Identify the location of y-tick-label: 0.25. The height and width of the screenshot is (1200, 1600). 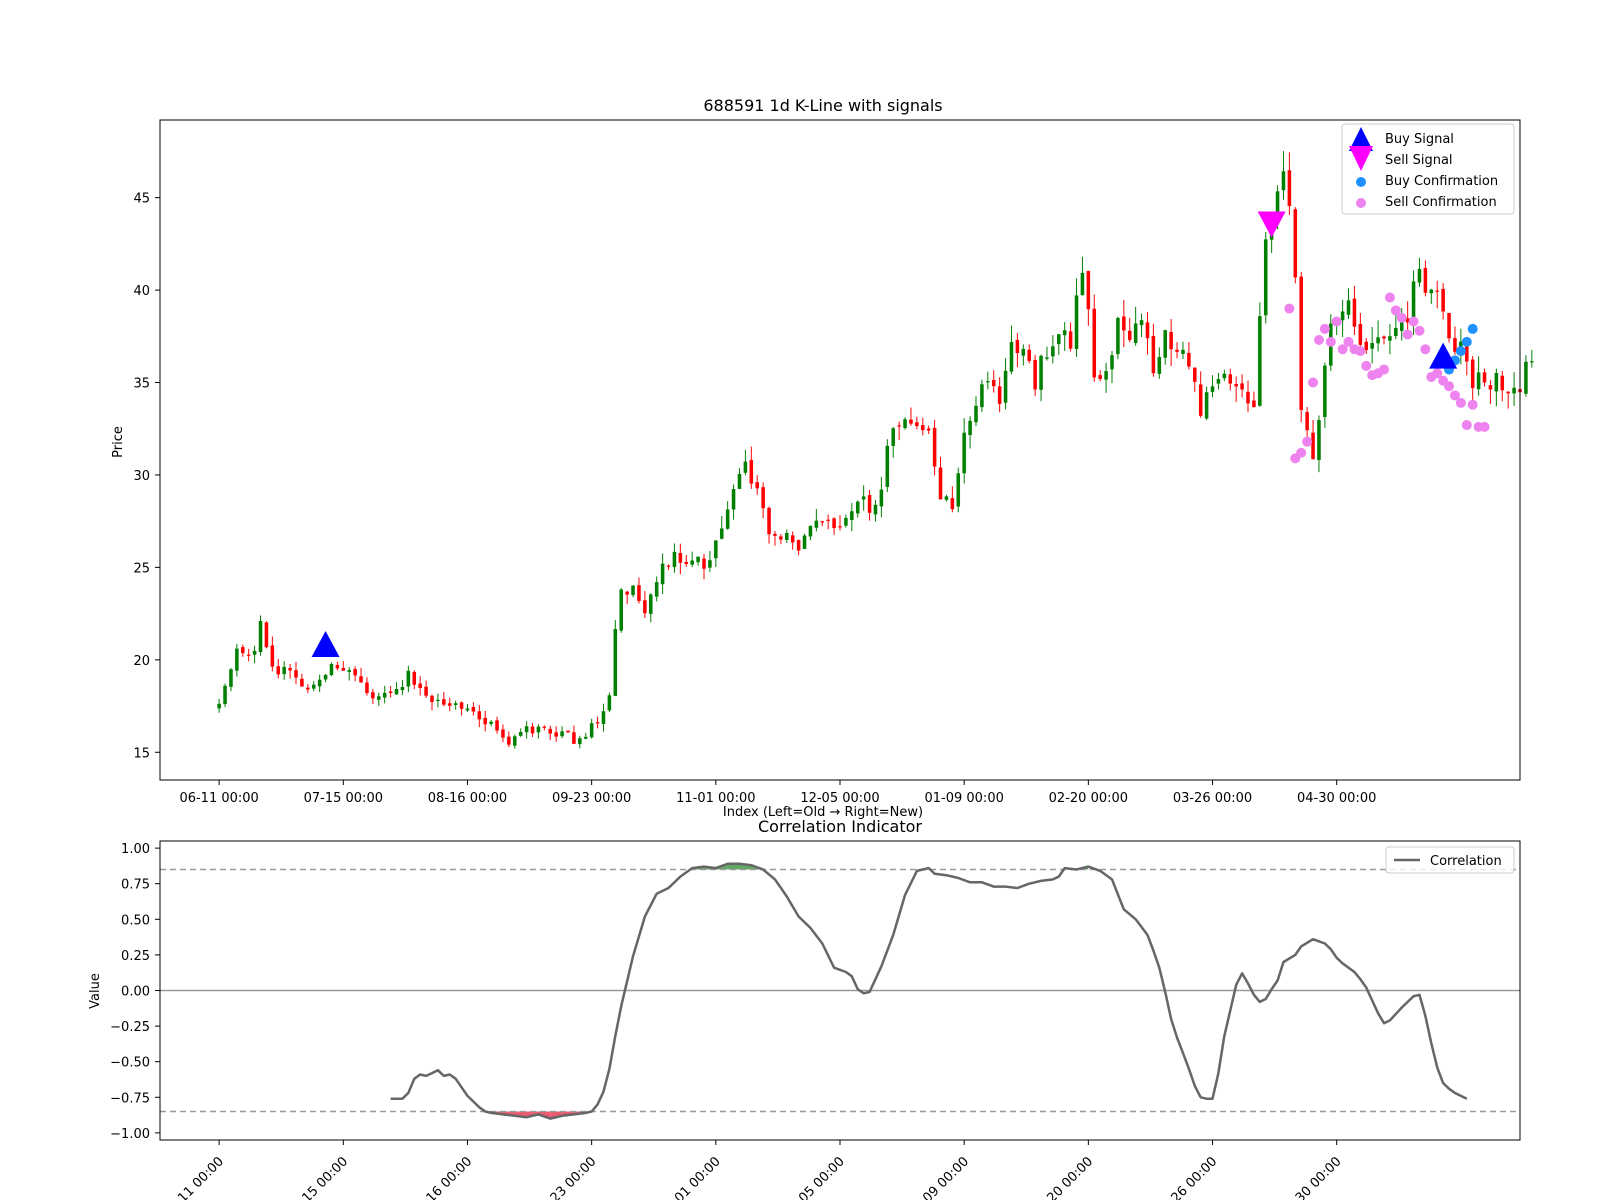
(135, 956).